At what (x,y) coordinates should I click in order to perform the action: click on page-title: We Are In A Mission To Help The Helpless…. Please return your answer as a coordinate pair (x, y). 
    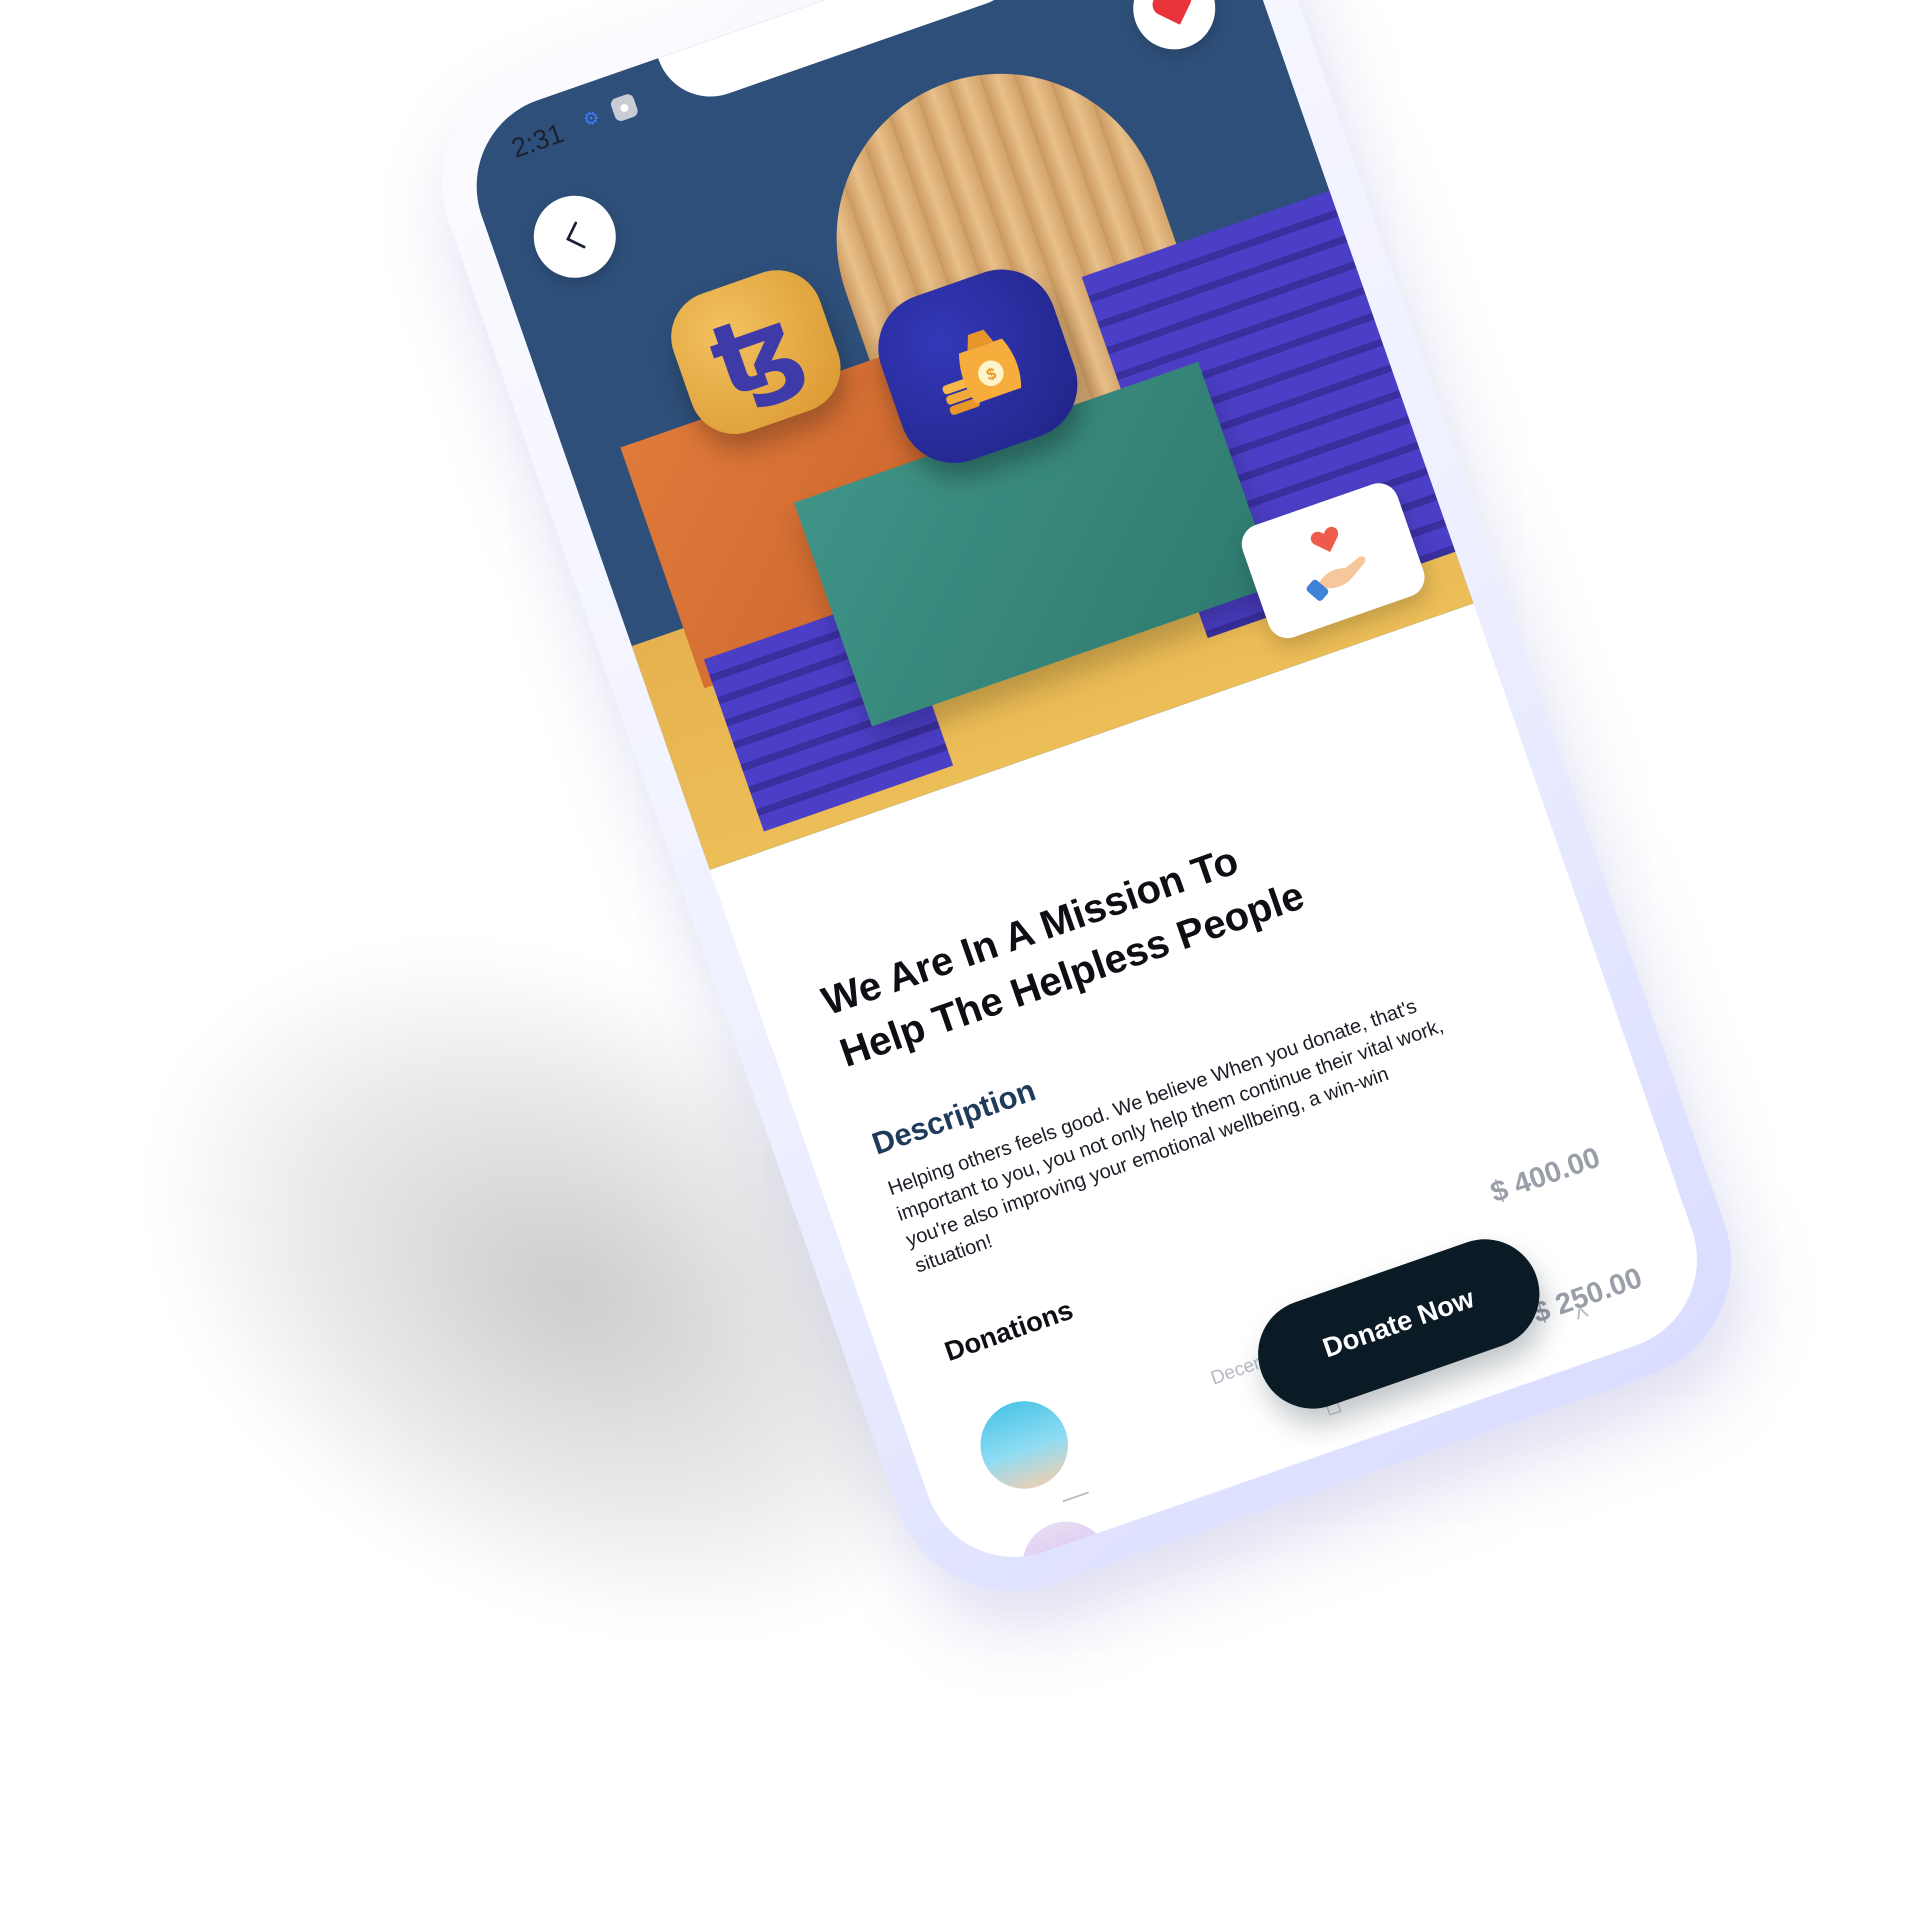
    Looking at the image, I should click on (1063, 957).